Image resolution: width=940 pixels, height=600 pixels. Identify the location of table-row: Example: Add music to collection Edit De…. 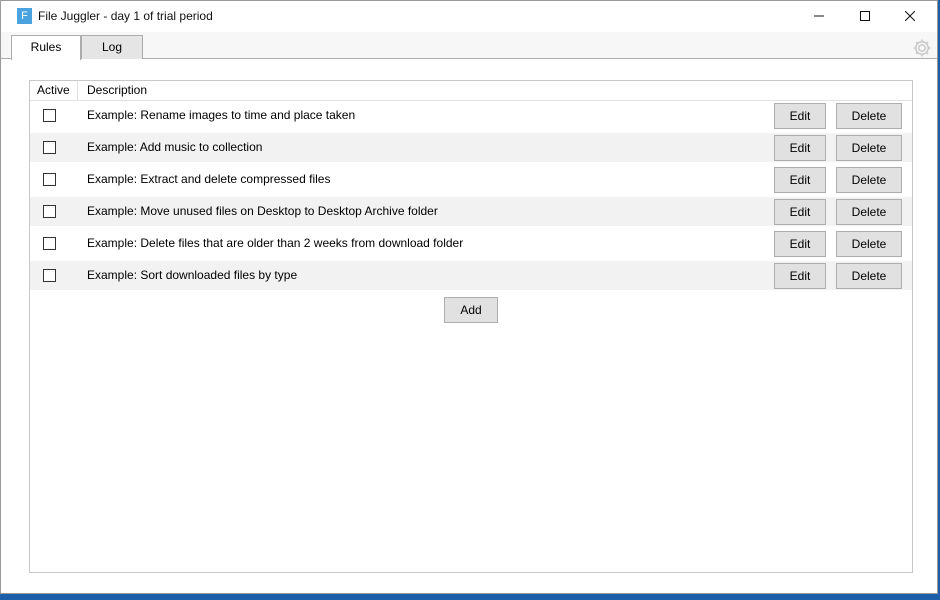
(471, 147).